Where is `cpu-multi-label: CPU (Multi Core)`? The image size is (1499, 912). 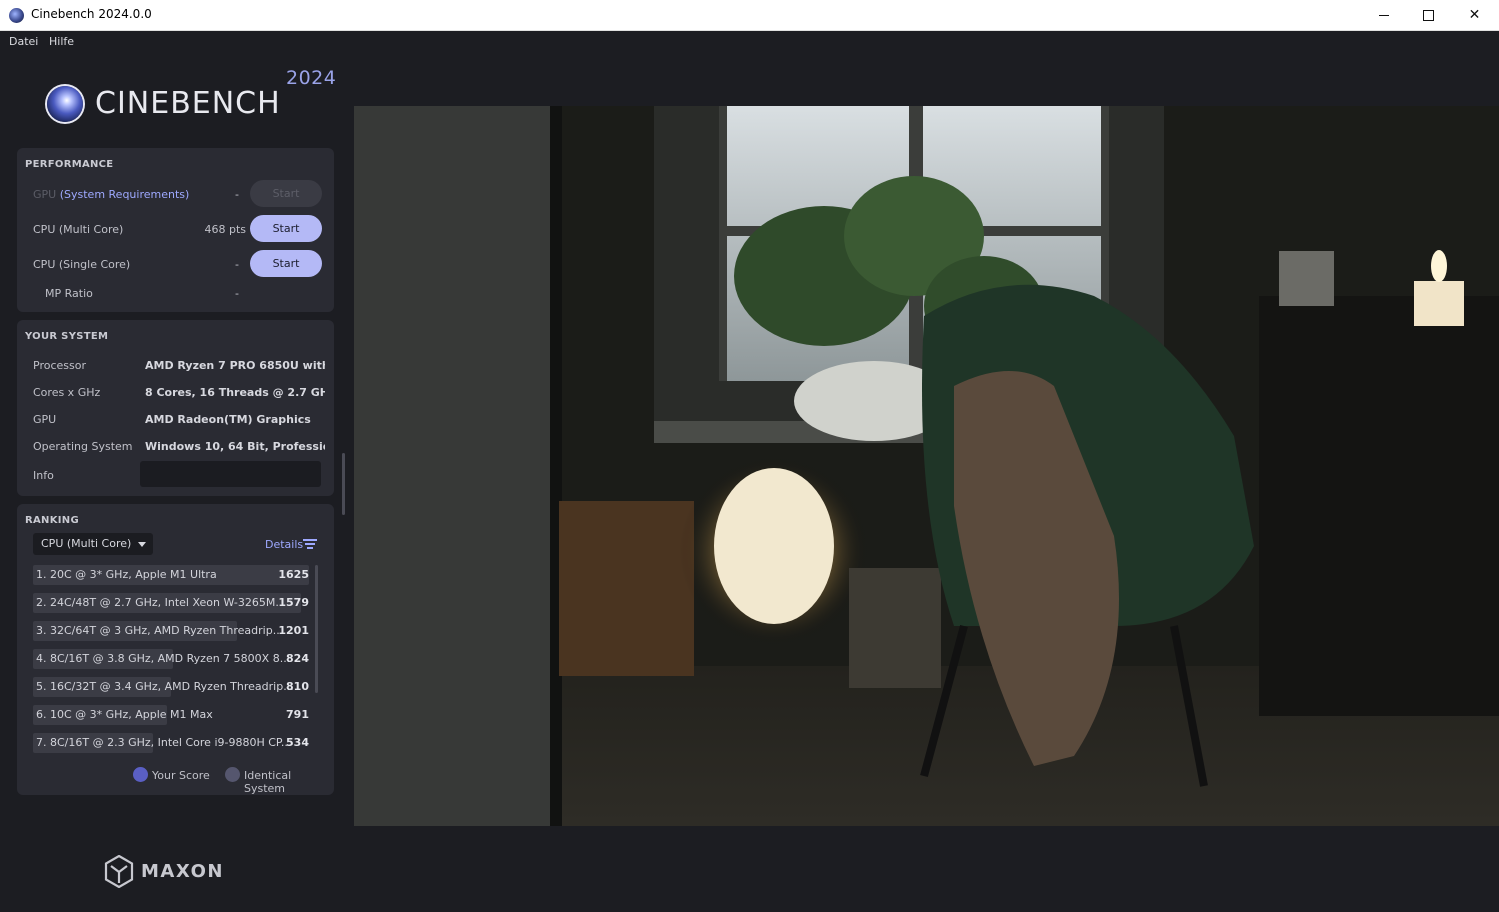
cpu-multi-label: CPU (Multi Core) is located at coordinates (78, 229).